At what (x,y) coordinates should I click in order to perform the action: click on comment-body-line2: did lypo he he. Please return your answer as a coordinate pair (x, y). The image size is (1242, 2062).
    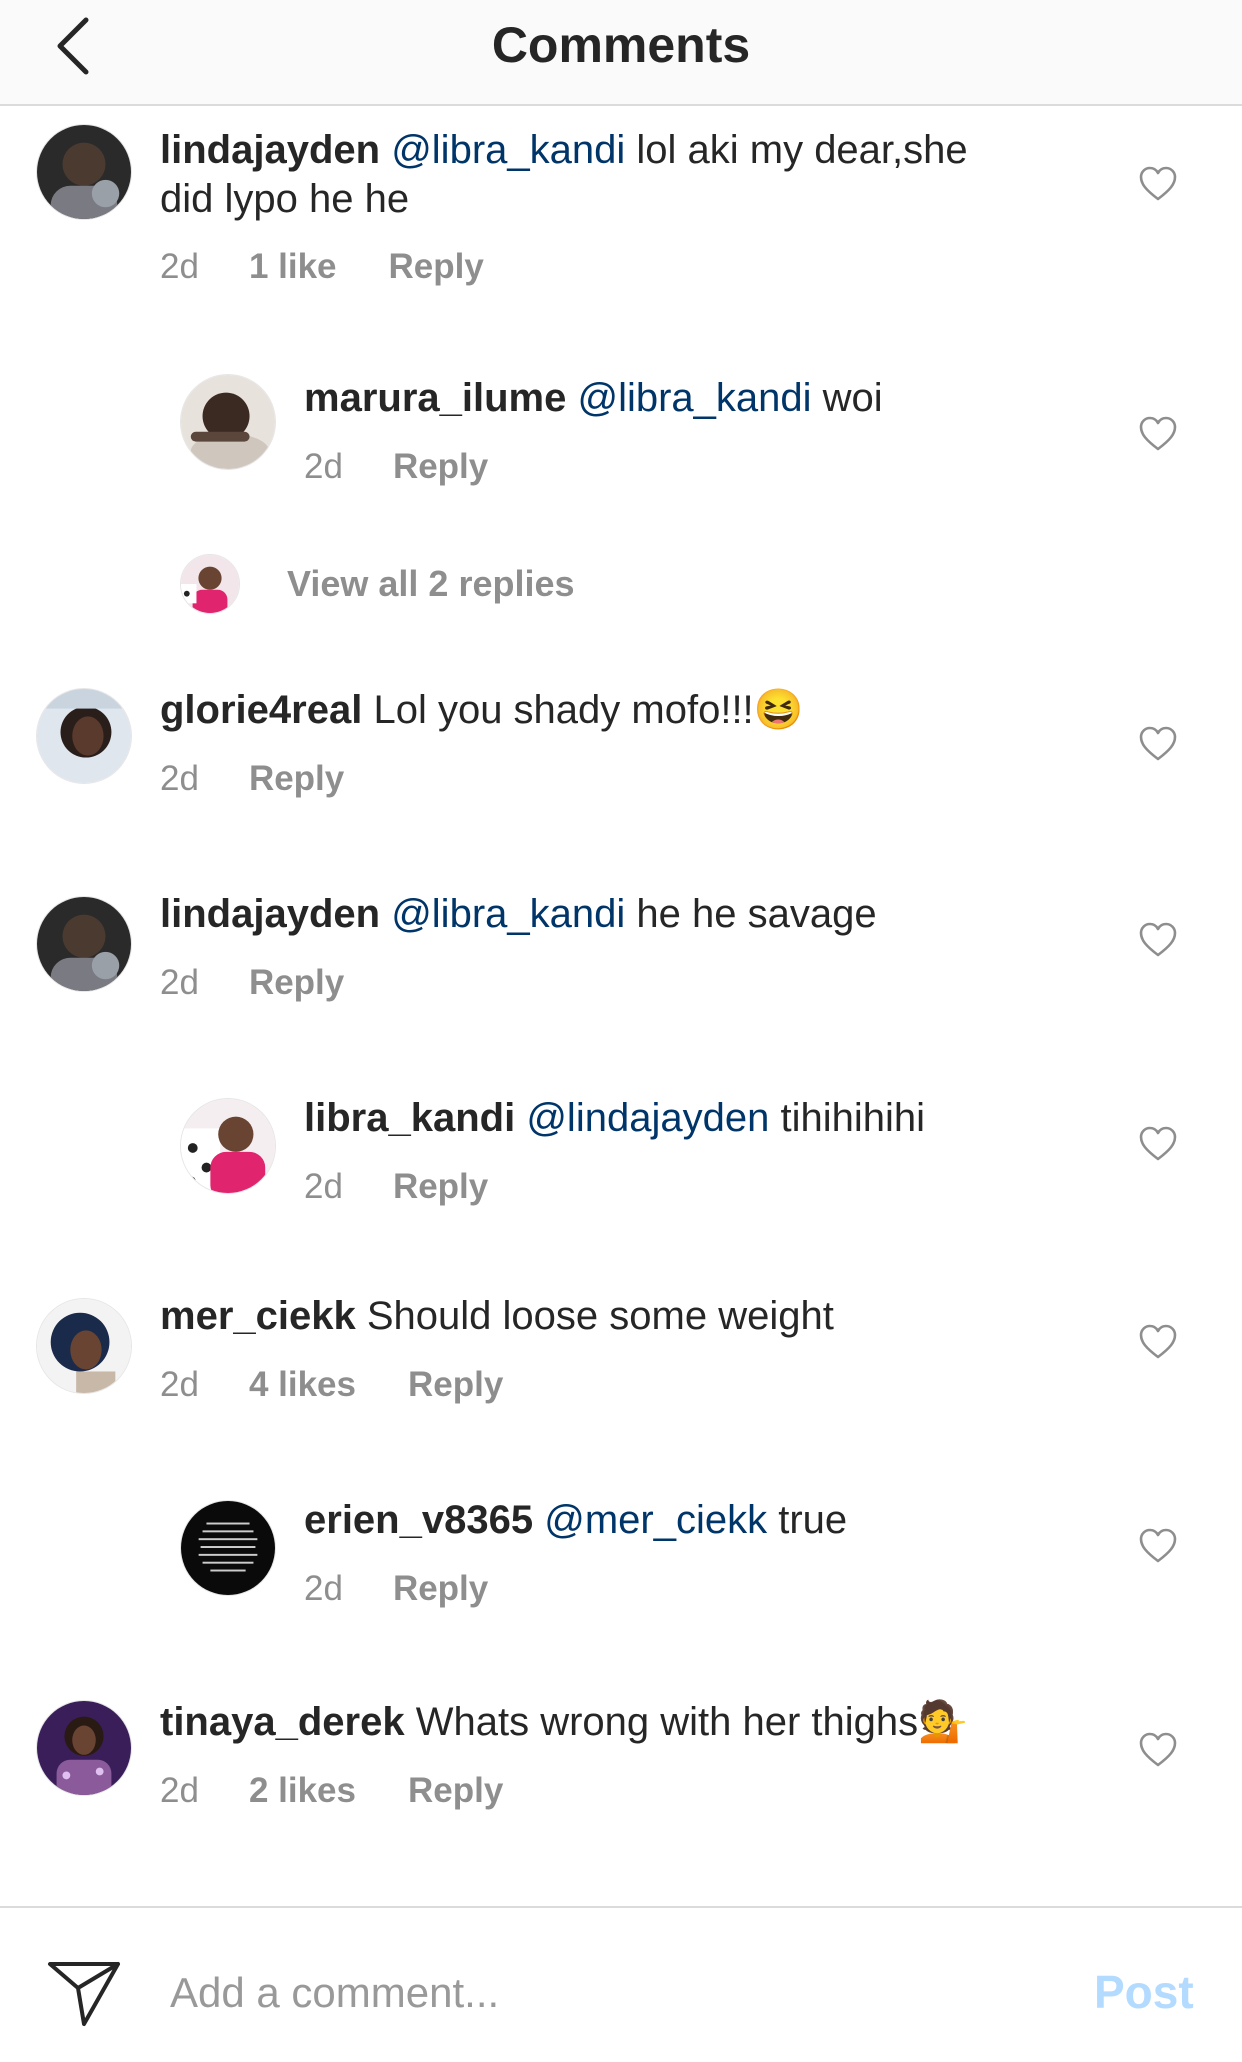
    Looking at the image, I should click on (285, 199).